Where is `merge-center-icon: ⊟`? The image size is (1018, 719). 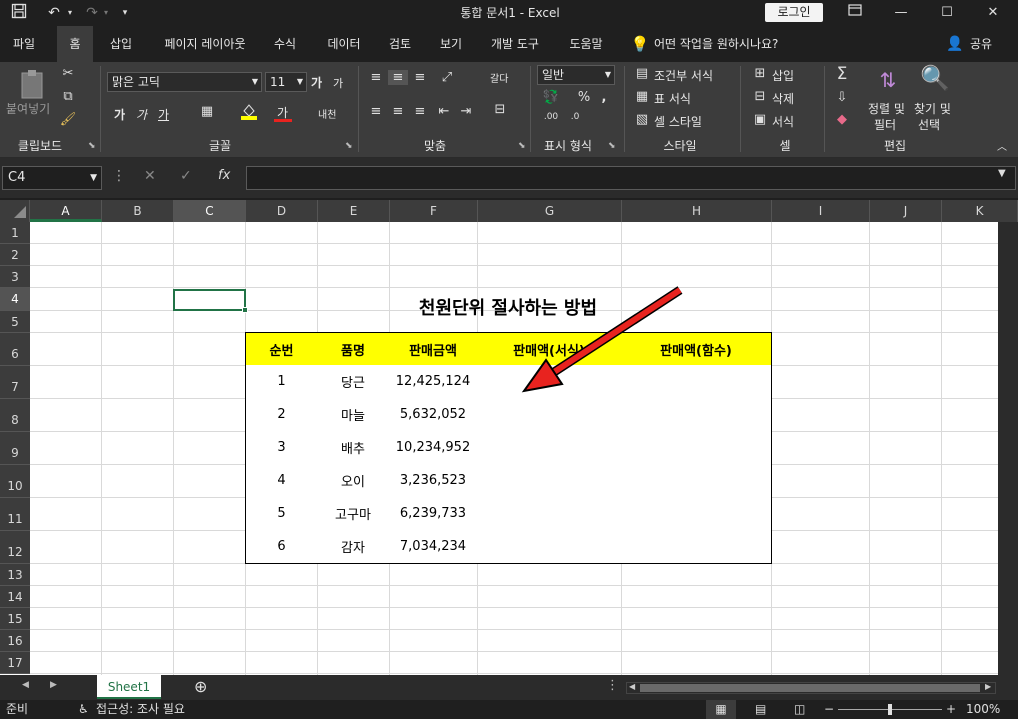
merge-center-icon: ⊟ is located at coordinates (500, 109).